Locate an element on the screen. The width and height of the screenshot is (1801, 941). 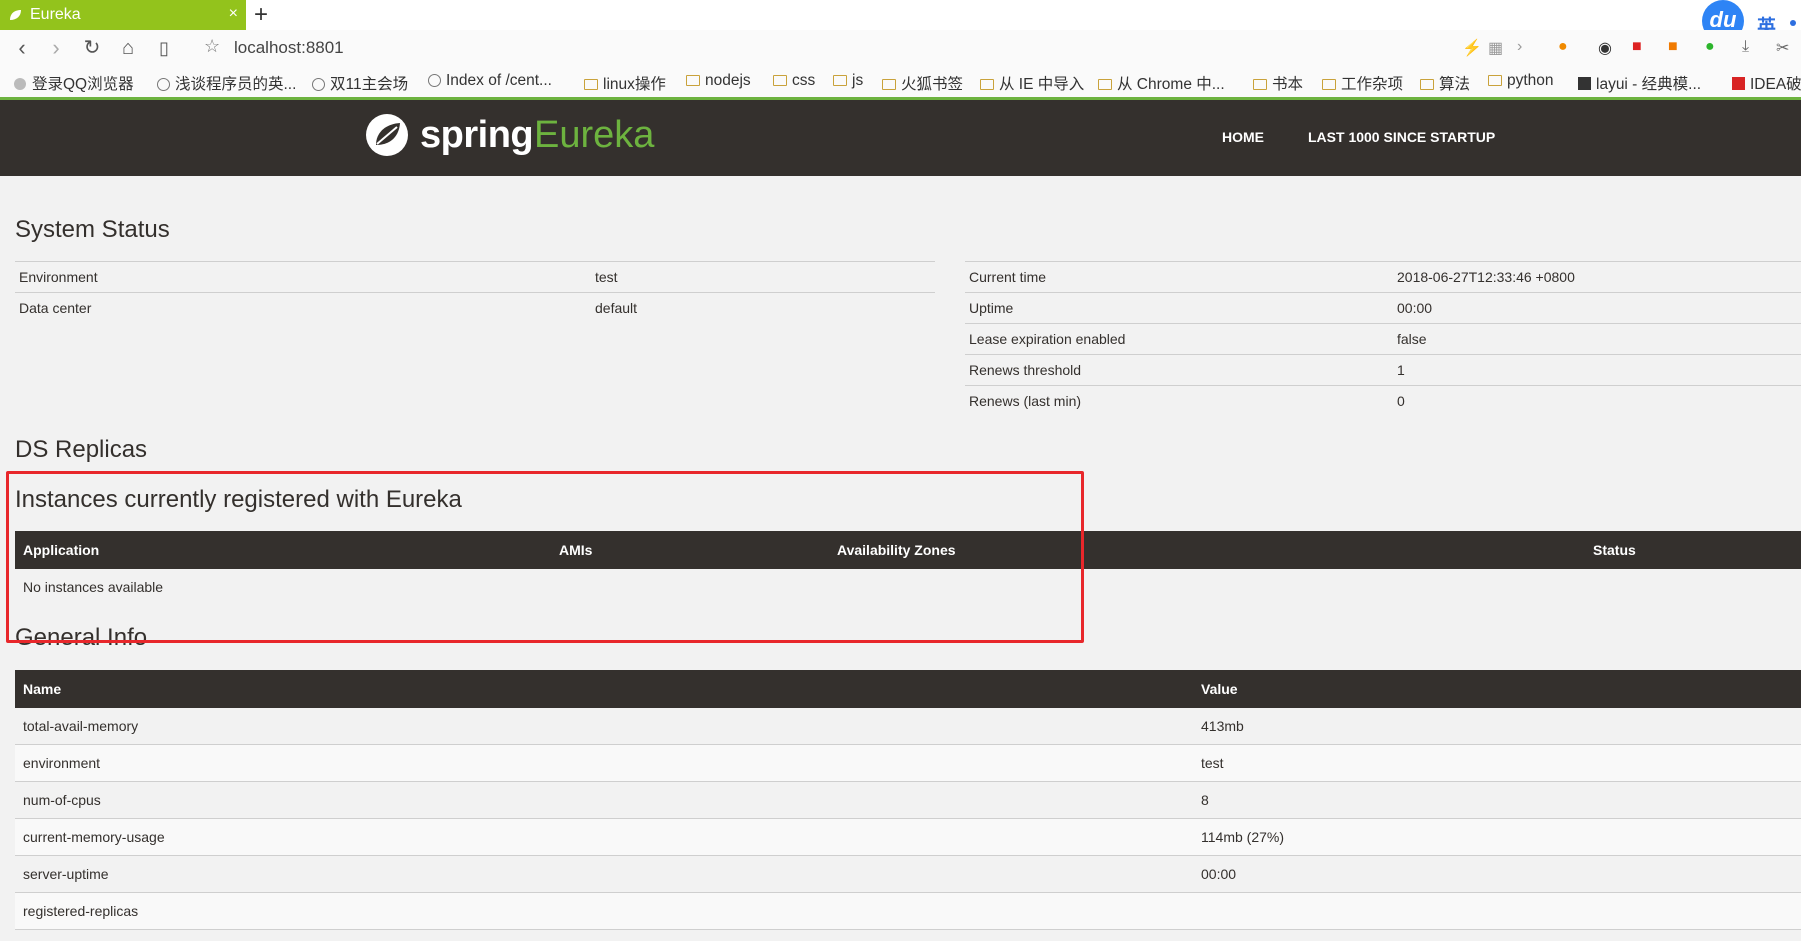
ds-replicas-title: DS Replicas is located at coordinates (81, 449).